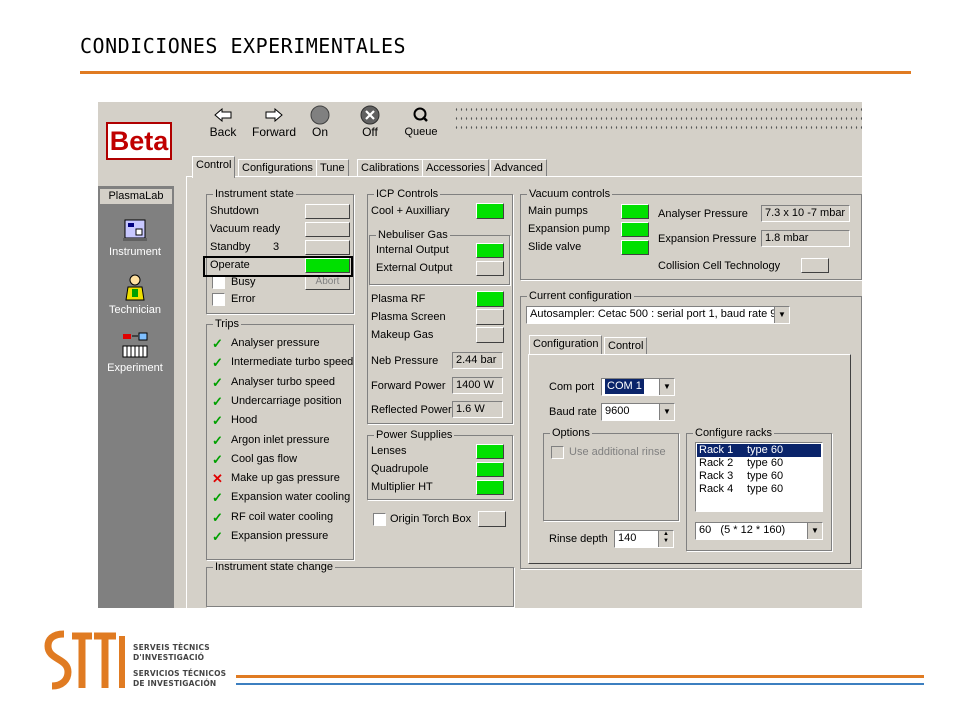 The image size is (960, 720). Describe the element at coordinates (227, 324) in the screenshot. I see `trips-title: Trips` at that location.